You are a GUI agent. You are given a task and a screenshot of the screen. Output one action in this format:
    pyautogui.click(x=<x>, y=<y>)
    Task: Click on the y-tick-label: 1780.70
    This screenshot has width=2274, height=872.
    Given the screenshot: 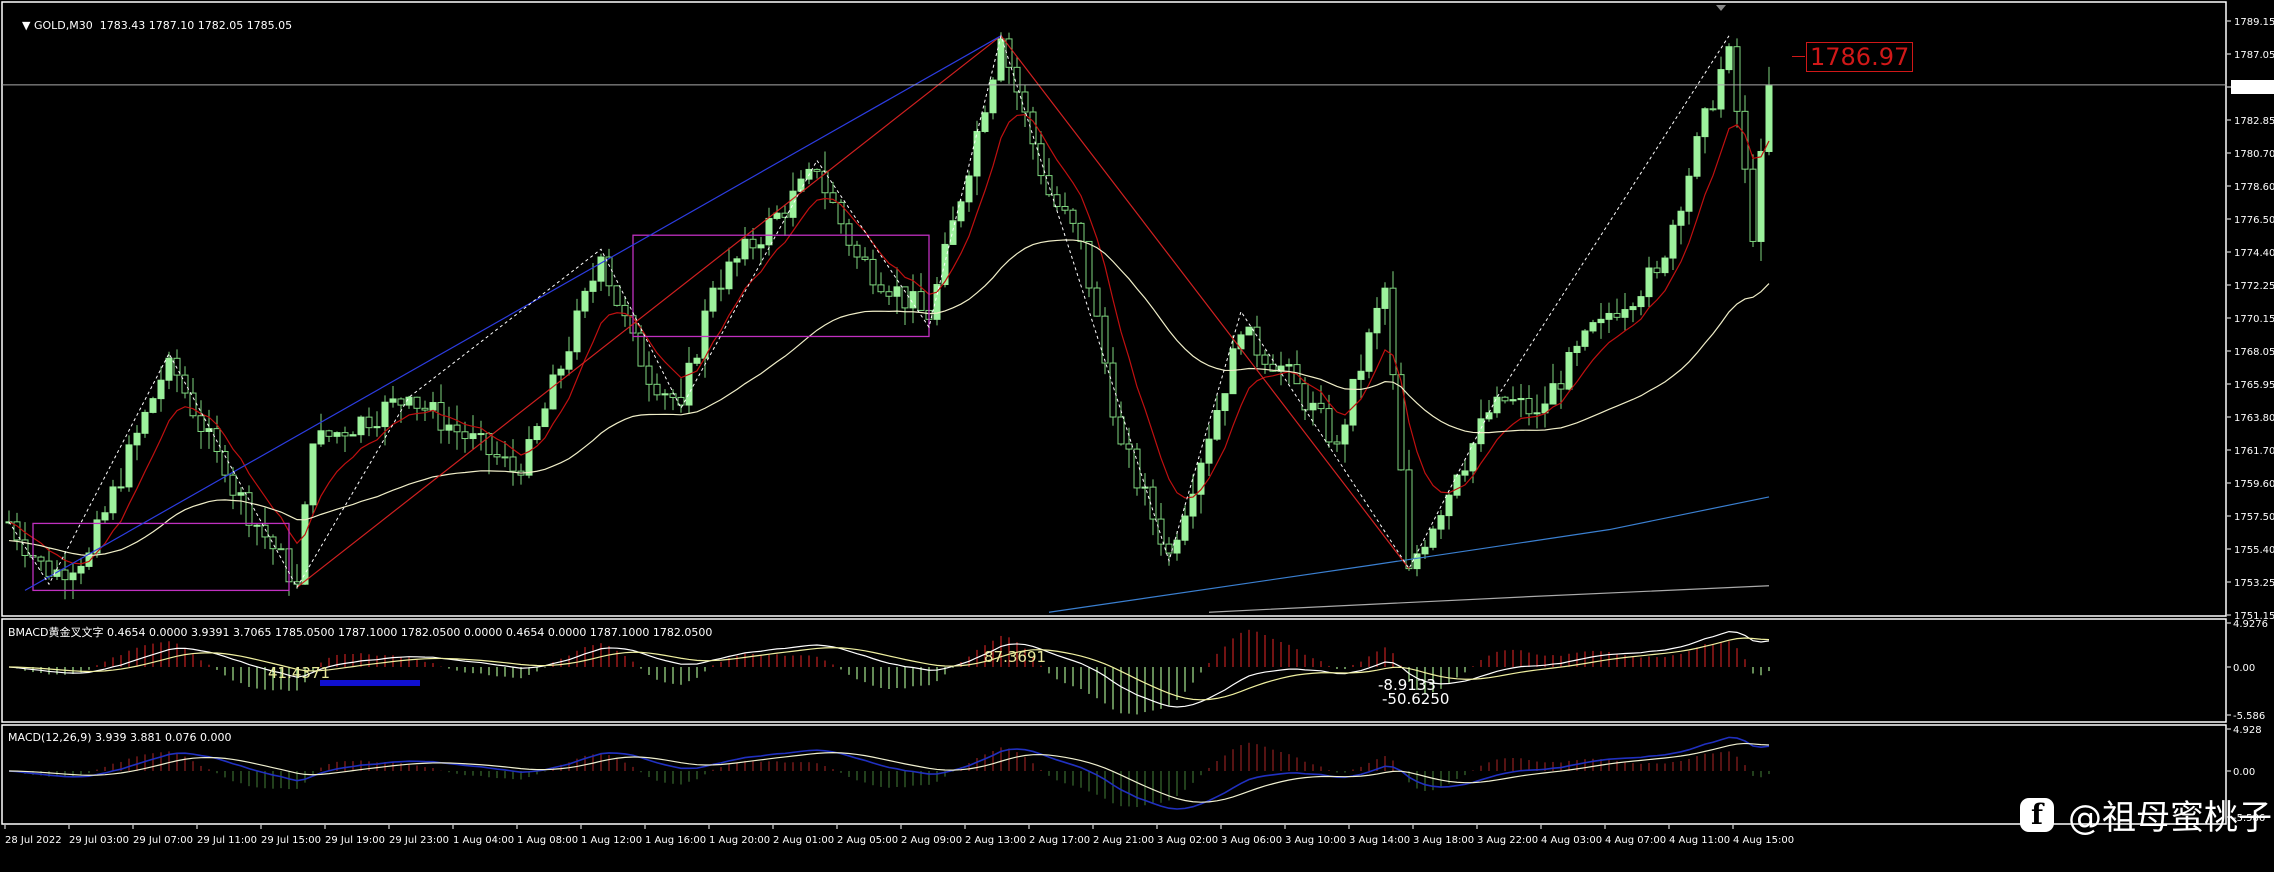 What is the action you would take?
    pyautogui.click(x=2254, y=154)
    